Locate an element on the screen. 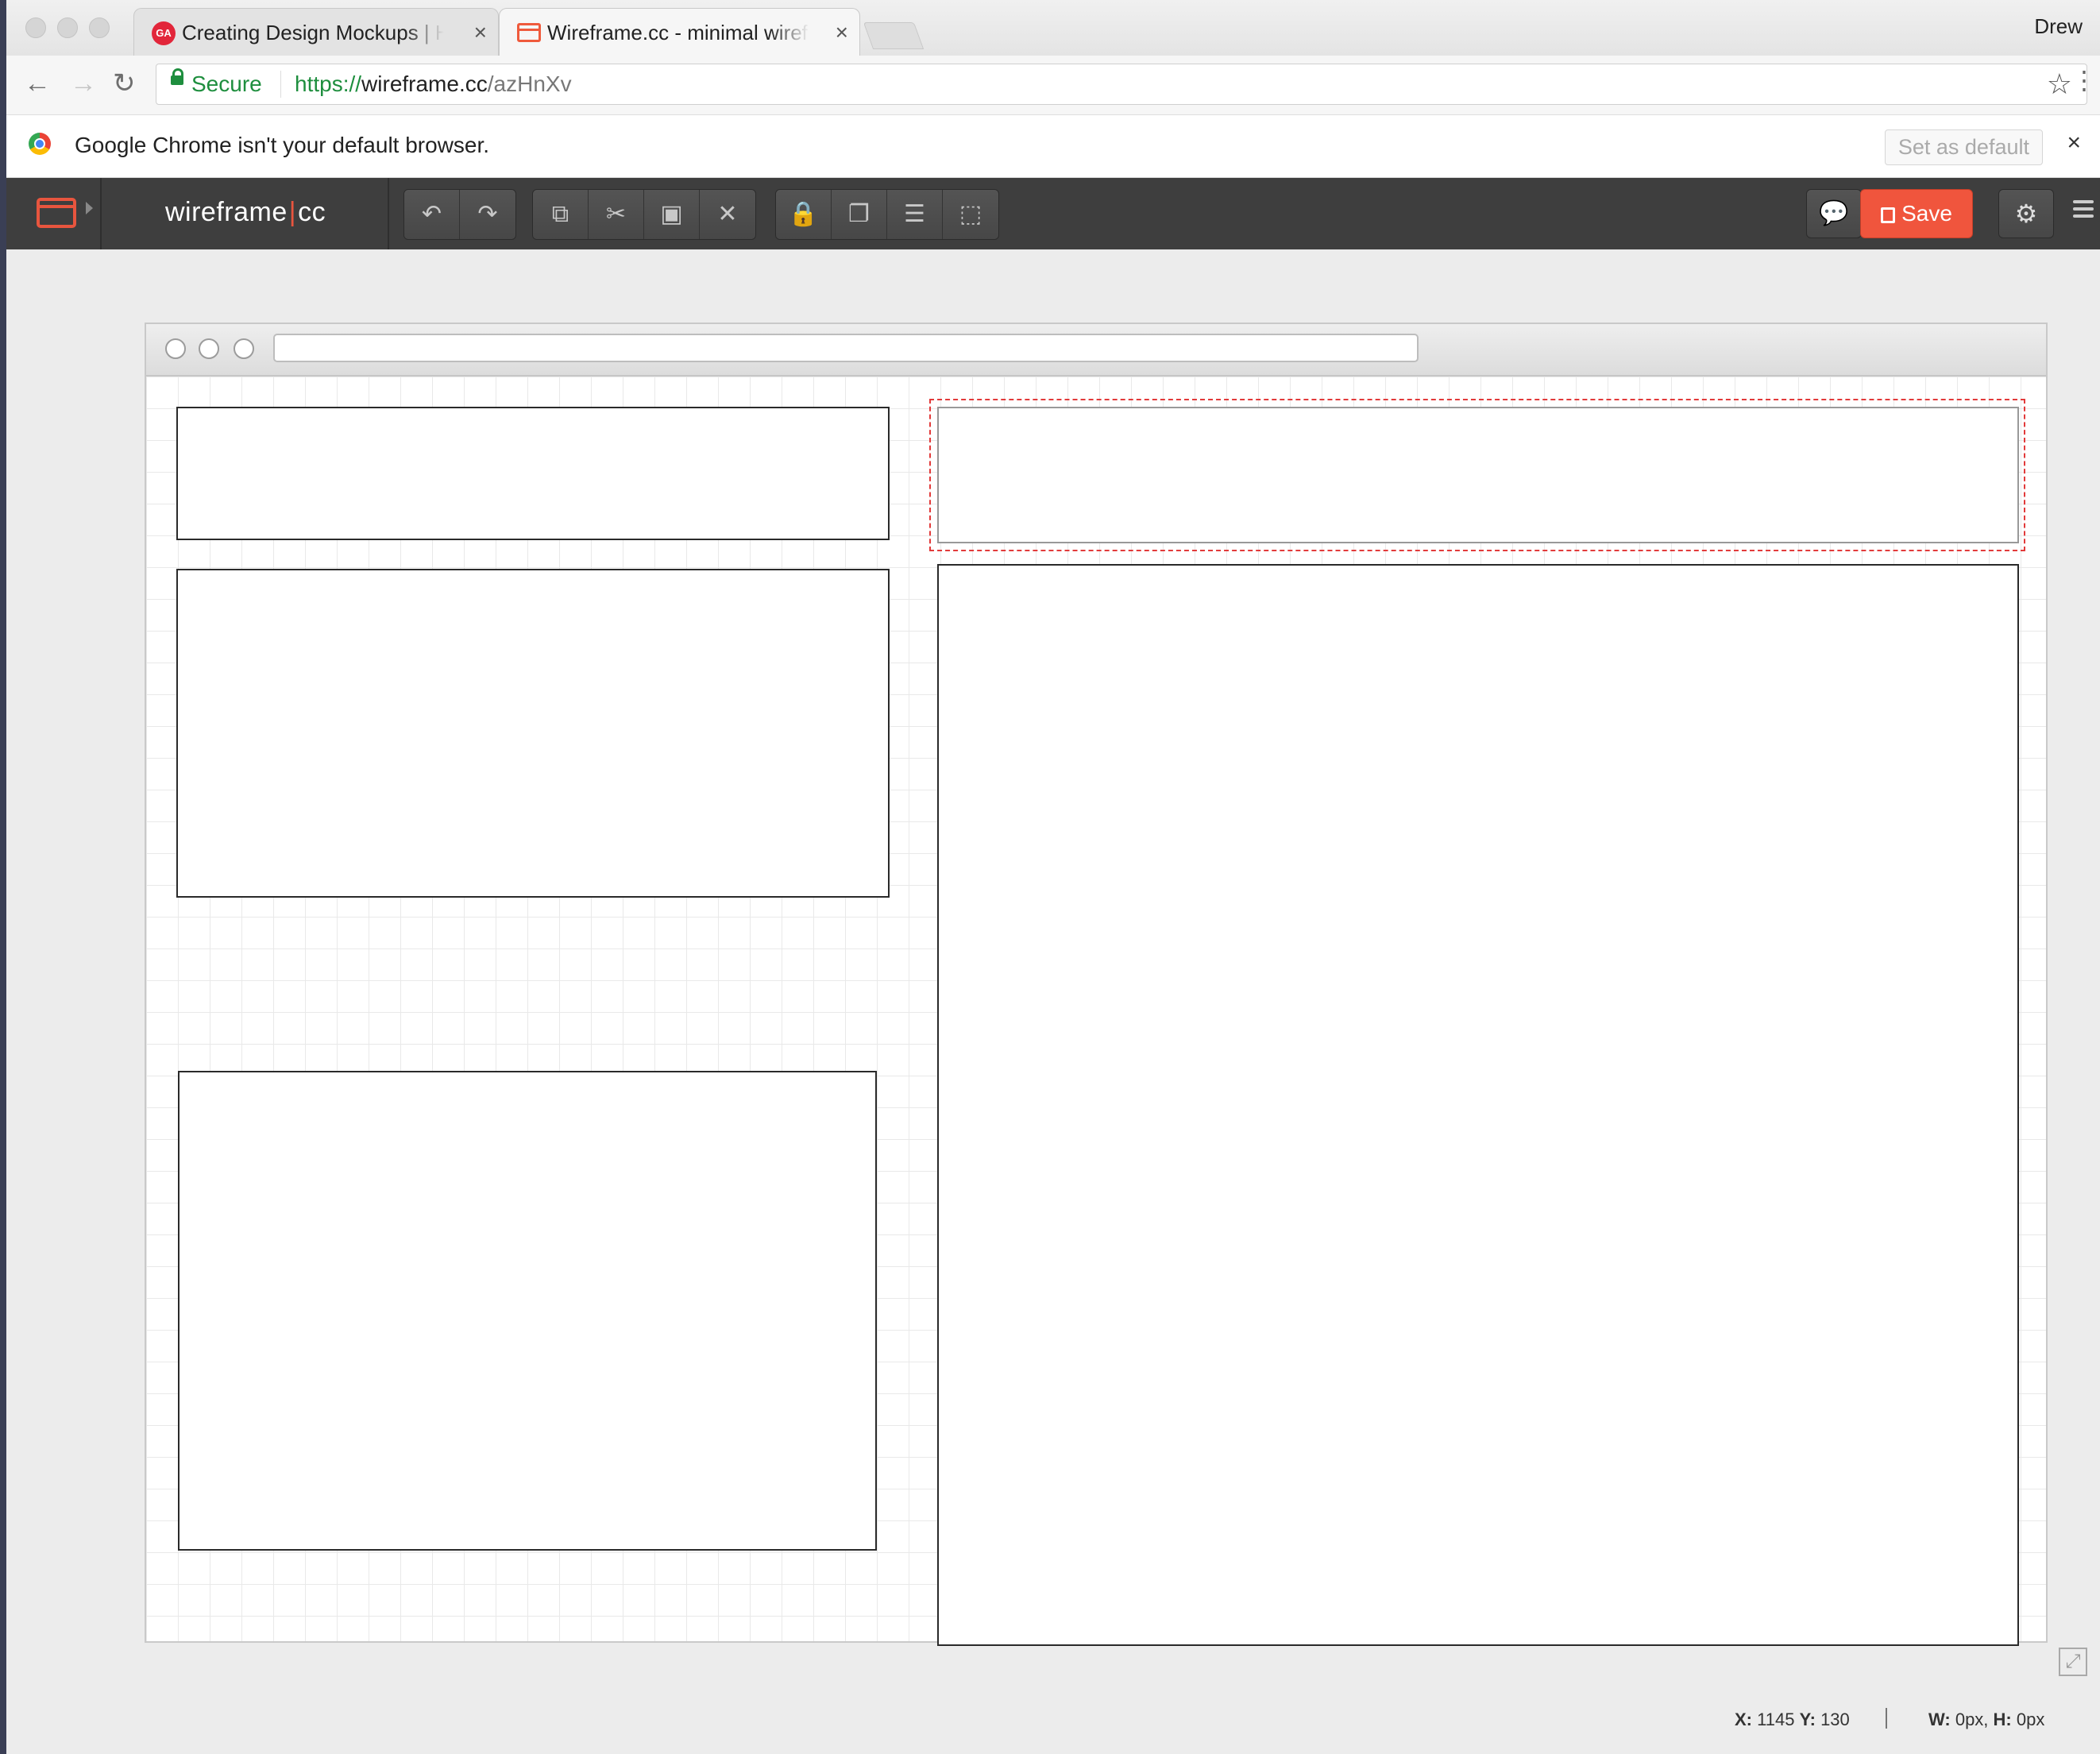 The height and width of the screenshot is (1754, 2100). settings-gear-icon: ⚙ is located at coordinates (2026, 213).